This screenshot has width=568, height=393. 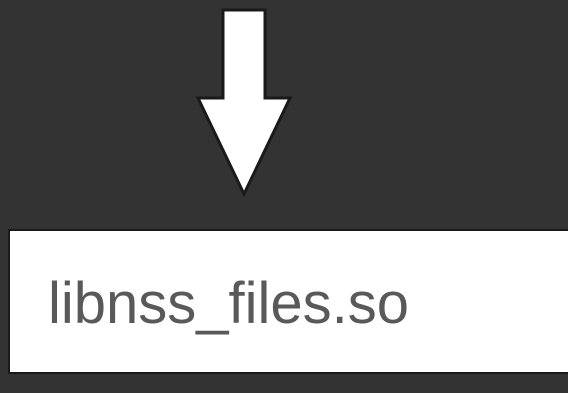 What do you see at coordinates (244, 103) in the screenshot?
I see `down-arrow-icon` at bounding box center [244, 103].